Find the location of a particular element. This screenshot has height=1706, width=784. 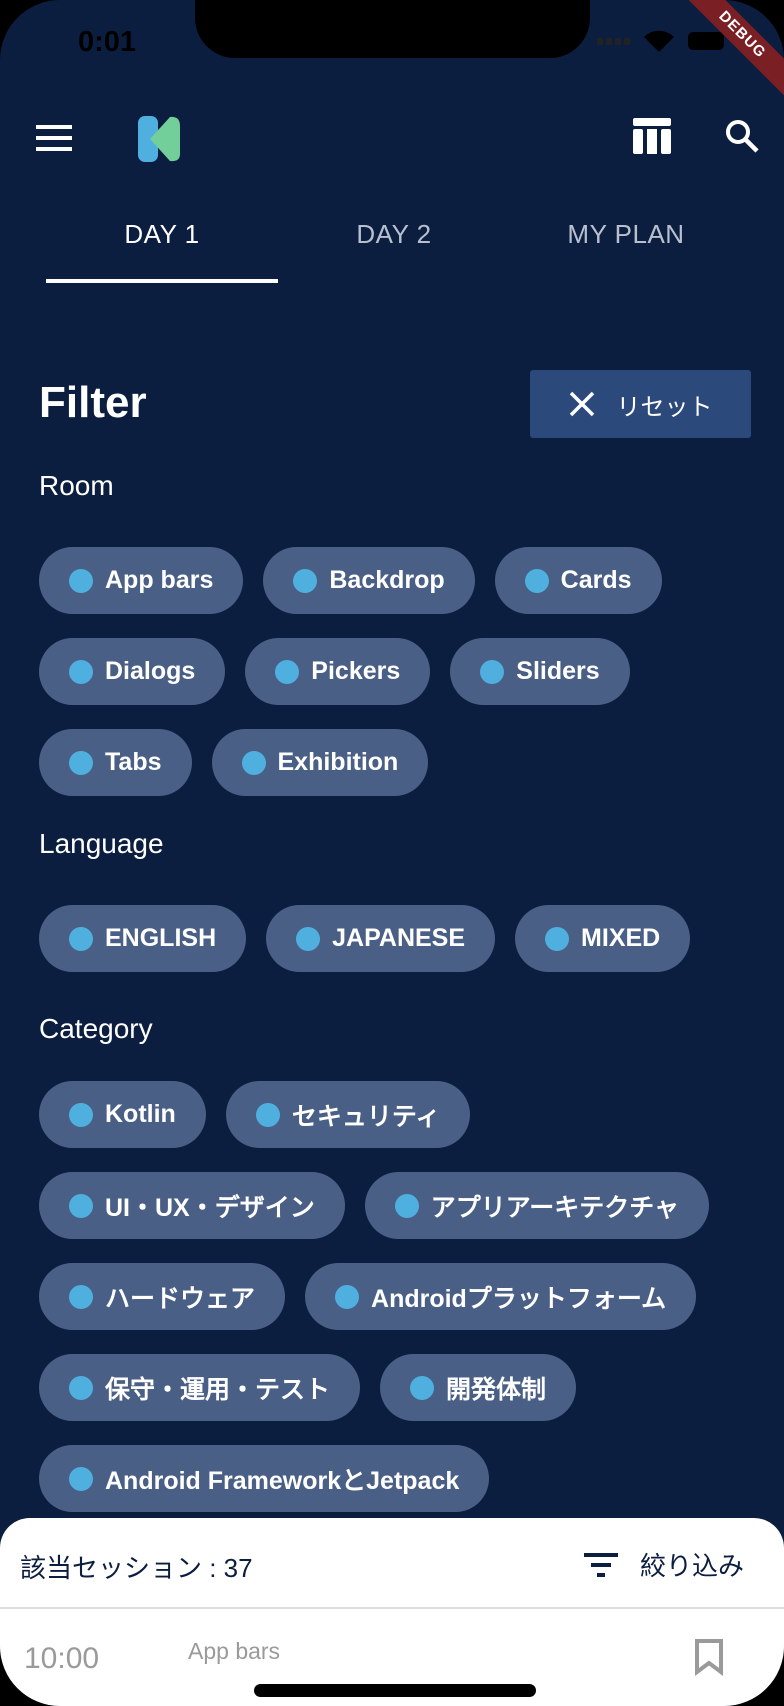

app-bar is located at coordinates (392, 138).